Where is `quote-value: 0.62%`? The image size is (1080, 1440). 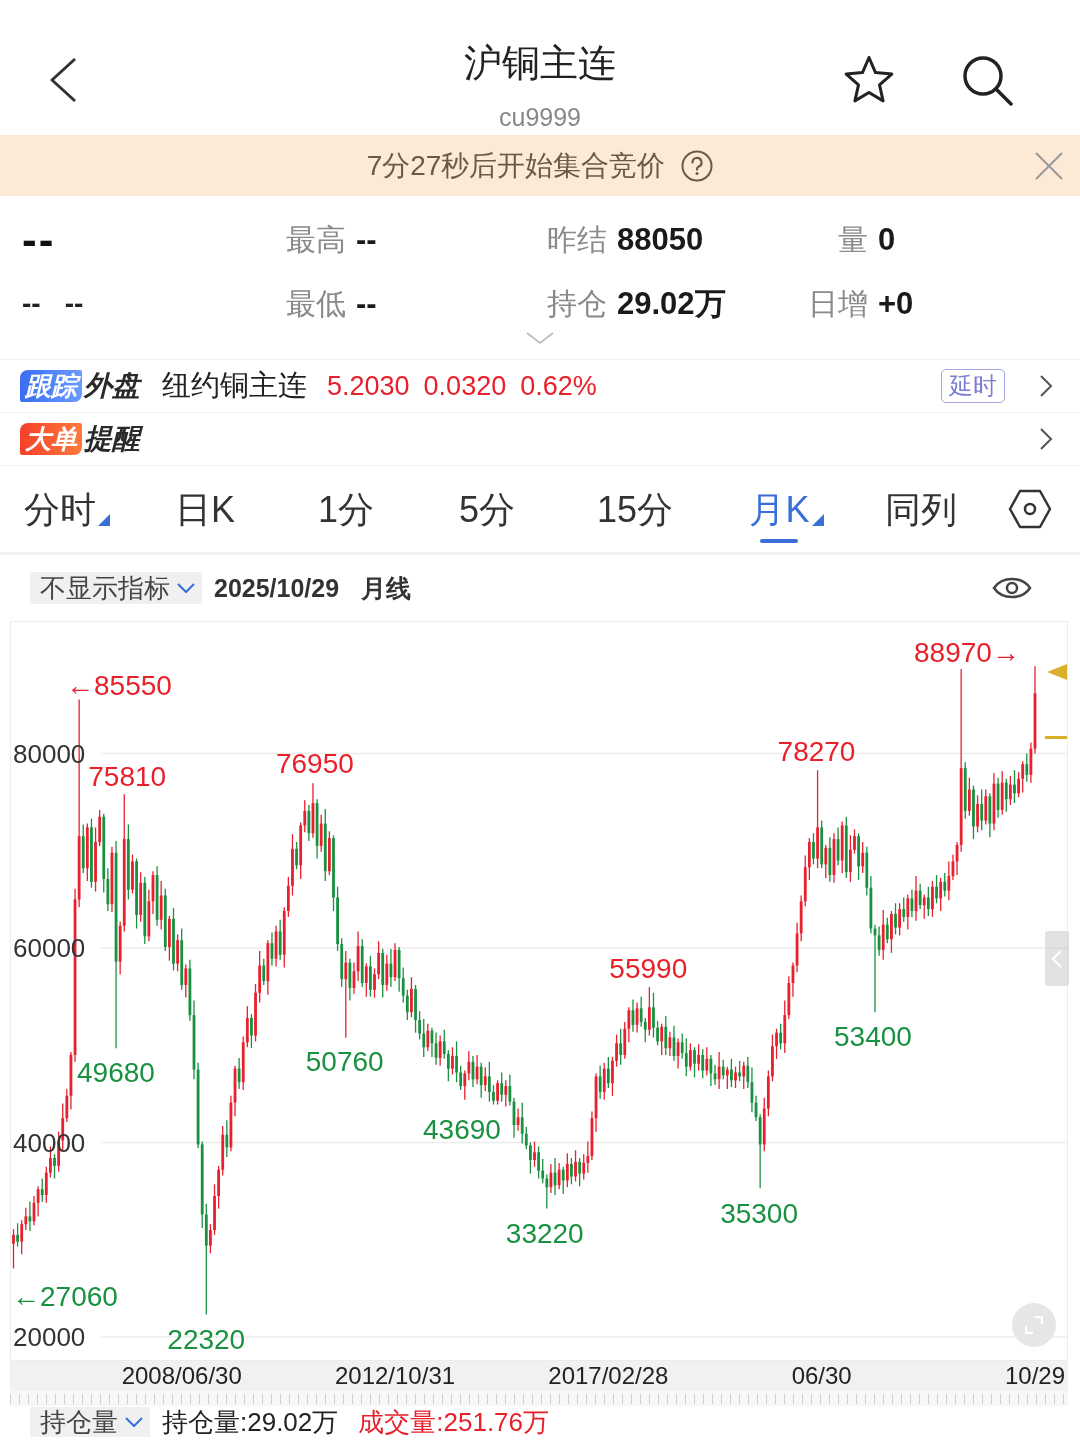
quote-value: 0.62% is located at coordinates (558, 386).